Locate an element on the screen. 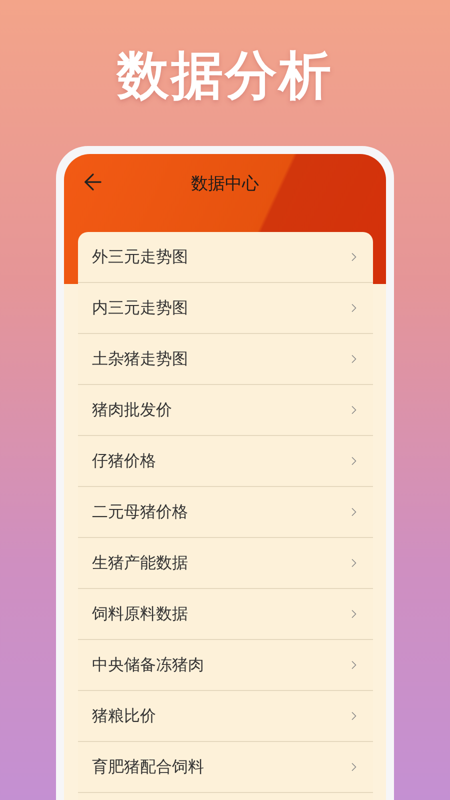  list-item: 生猪产能数据 is located at coordinates (225, 563).